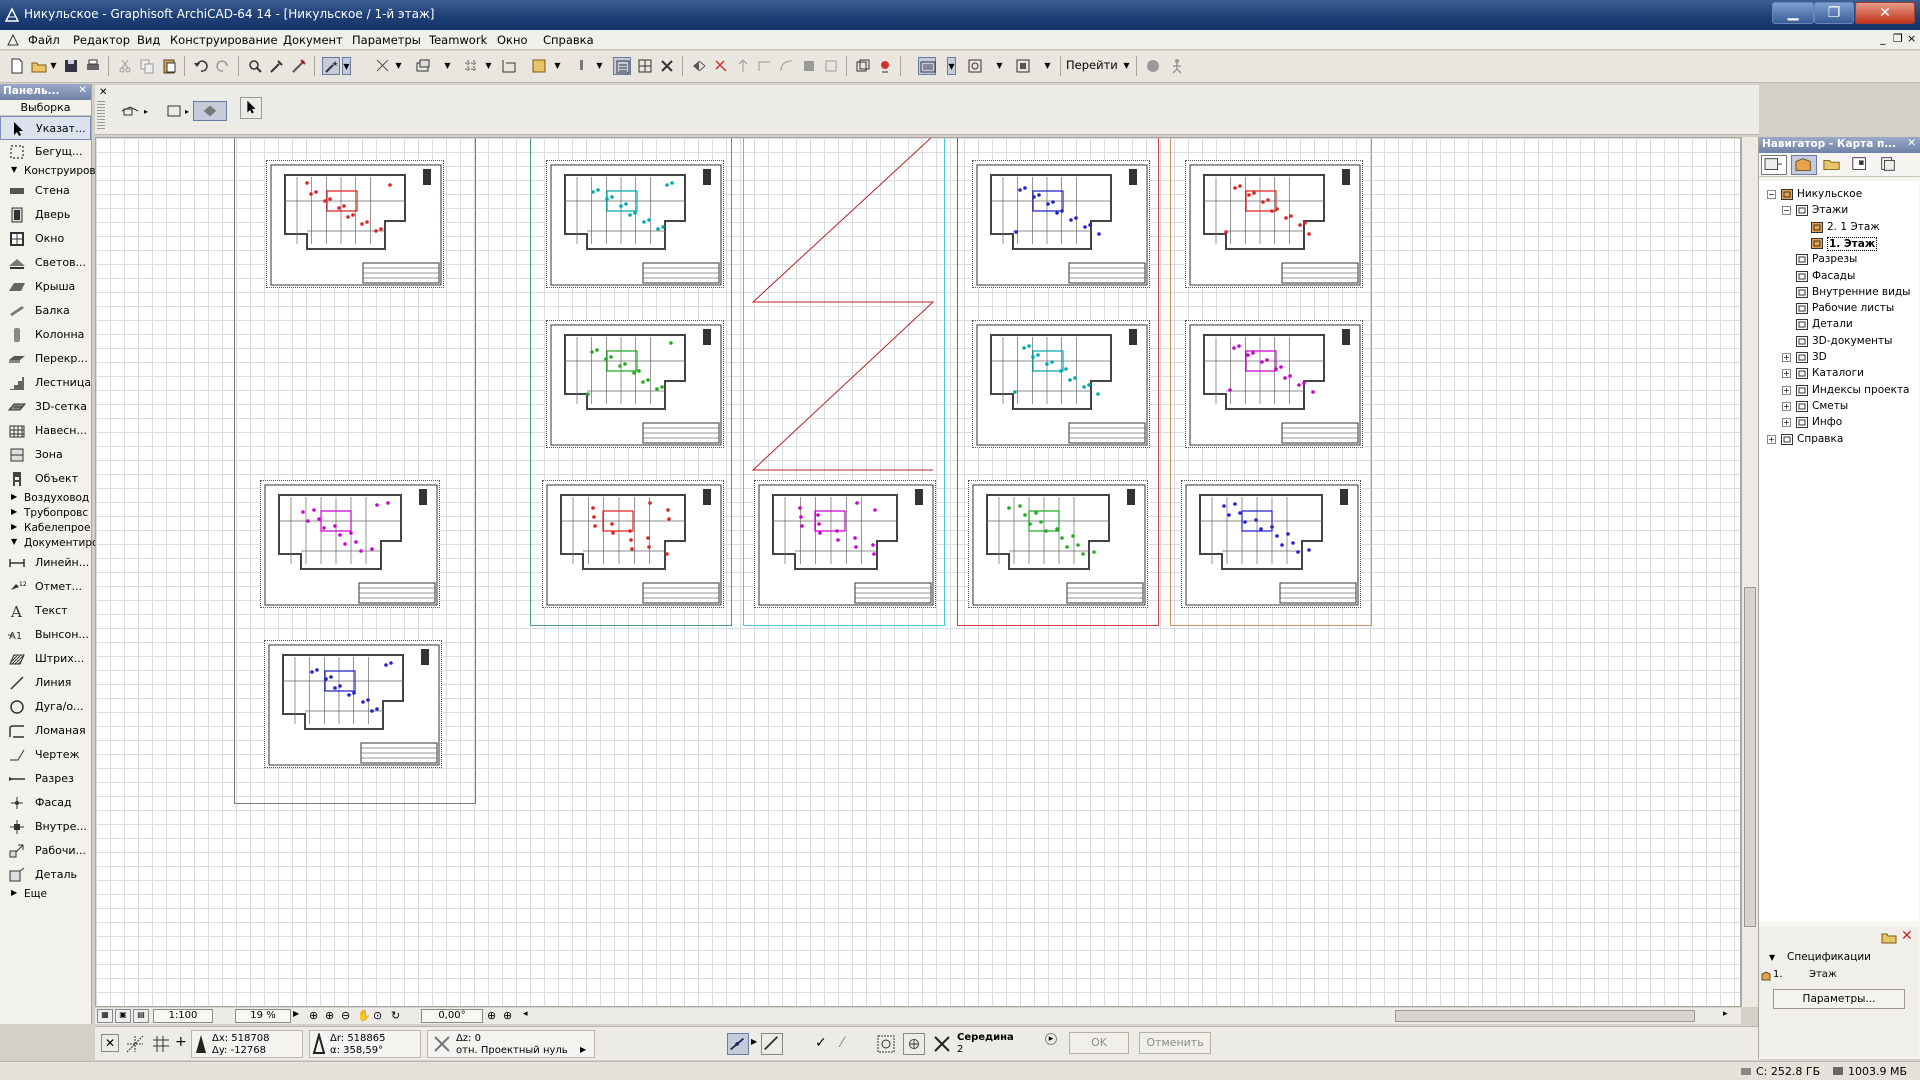 Image resolution: width=1920 pixels, height=1080 pixels. What do you see at coordinates (135, 1044) in the screenshot?
I see `snap-guides-icon` at bounding box center [135, 1044].